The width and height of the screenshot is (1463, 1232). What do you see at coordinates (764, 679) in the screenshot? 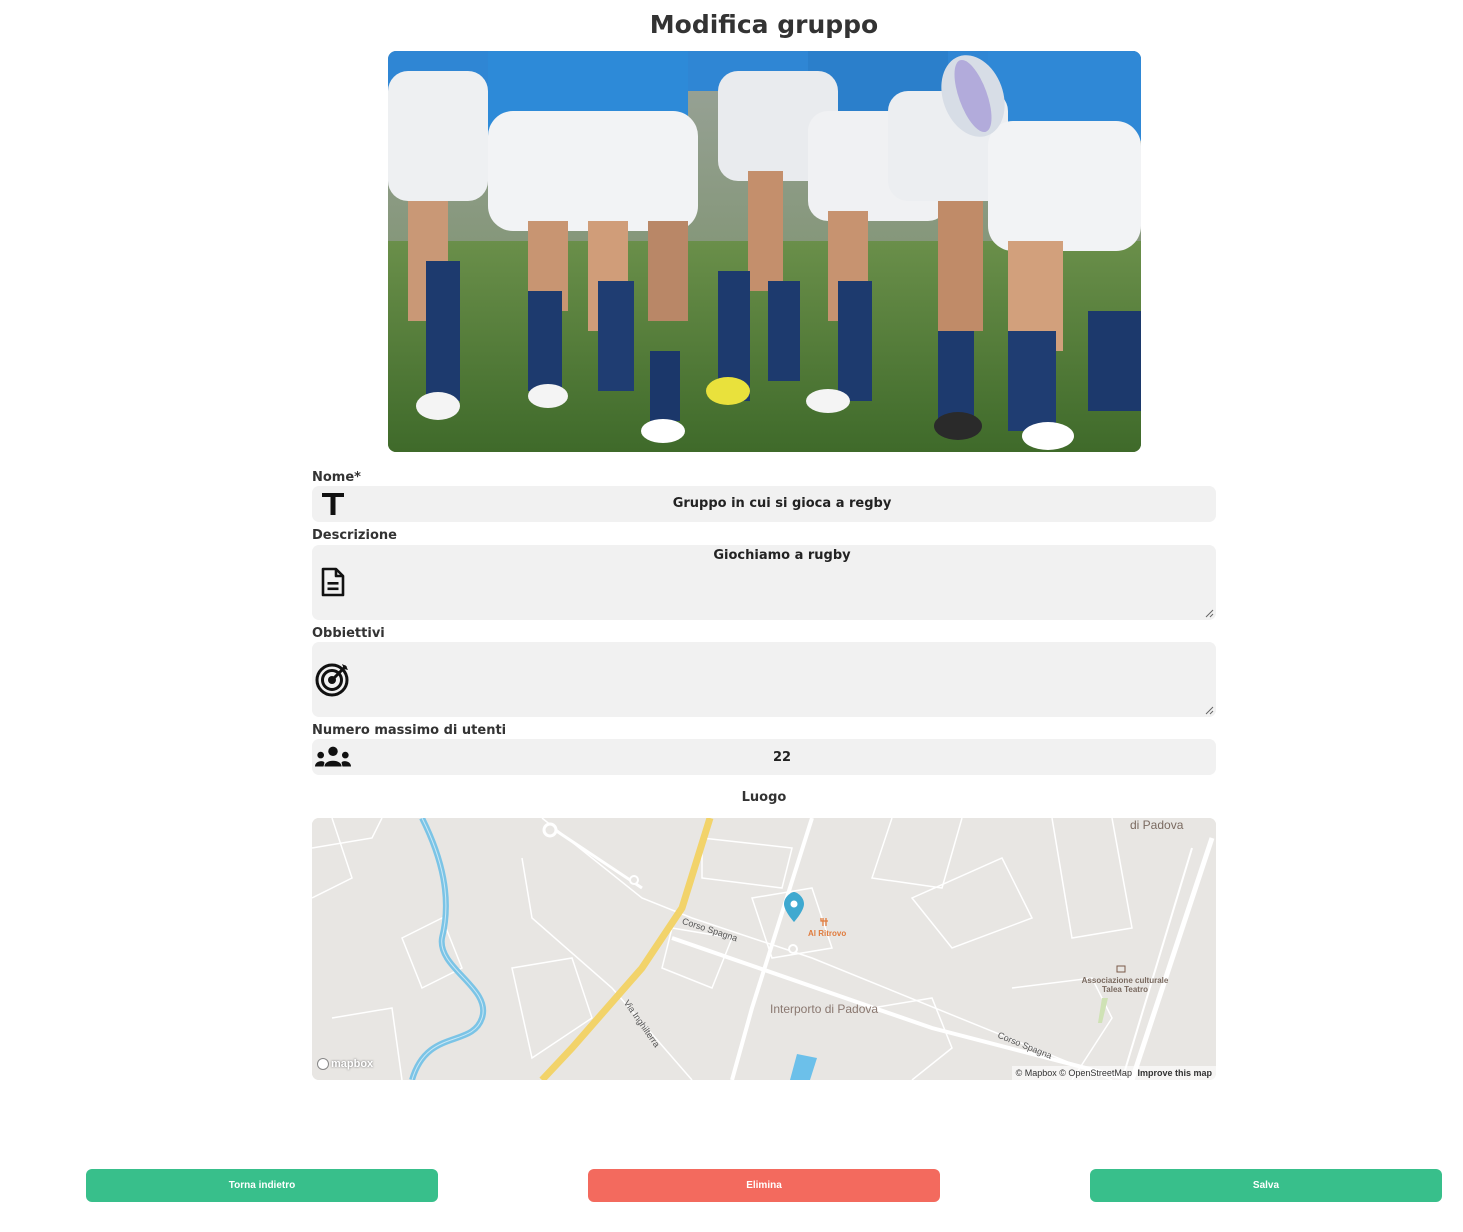
I see `goals-textarea` at bounding box center [764, 679].